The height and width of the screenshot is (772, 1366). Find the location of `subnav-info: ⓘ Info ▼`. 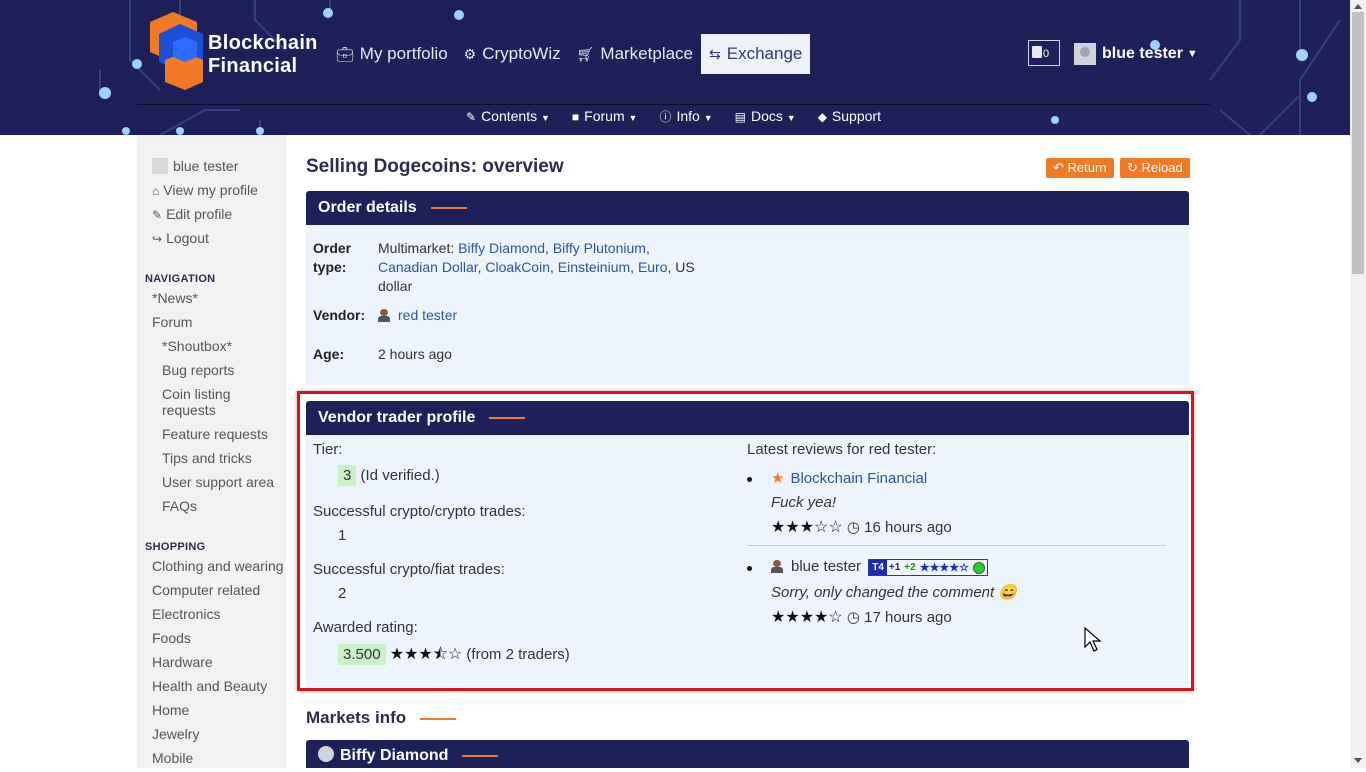

subnav-info: ⓘ Info ▼ is located at coordinates (685, 119).